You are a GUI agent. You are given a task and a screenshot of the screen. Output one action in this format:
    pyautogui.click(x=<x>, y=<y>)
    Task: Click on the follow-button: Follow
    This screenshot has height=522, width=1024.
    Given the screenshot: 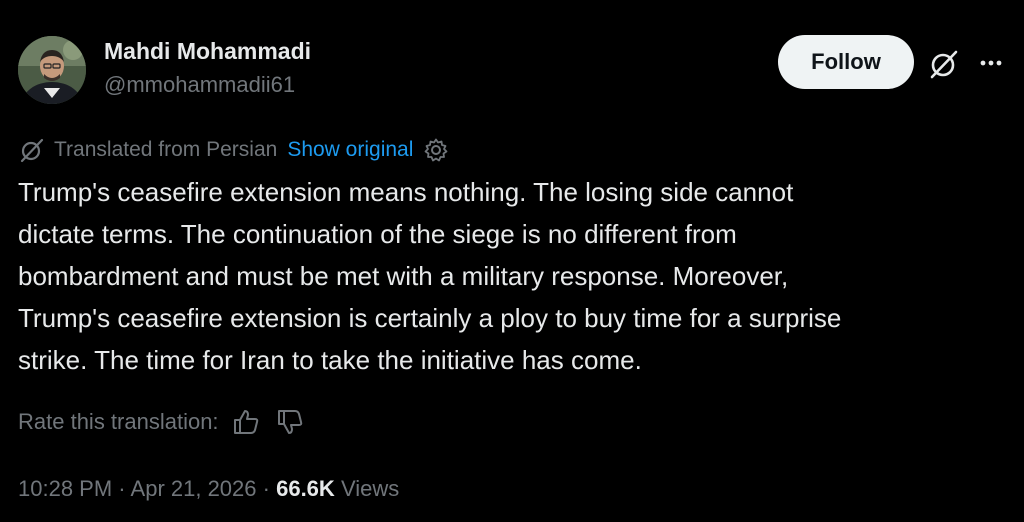 What is the action you would take?
    pyautogui.click(x=846, y=62)
    